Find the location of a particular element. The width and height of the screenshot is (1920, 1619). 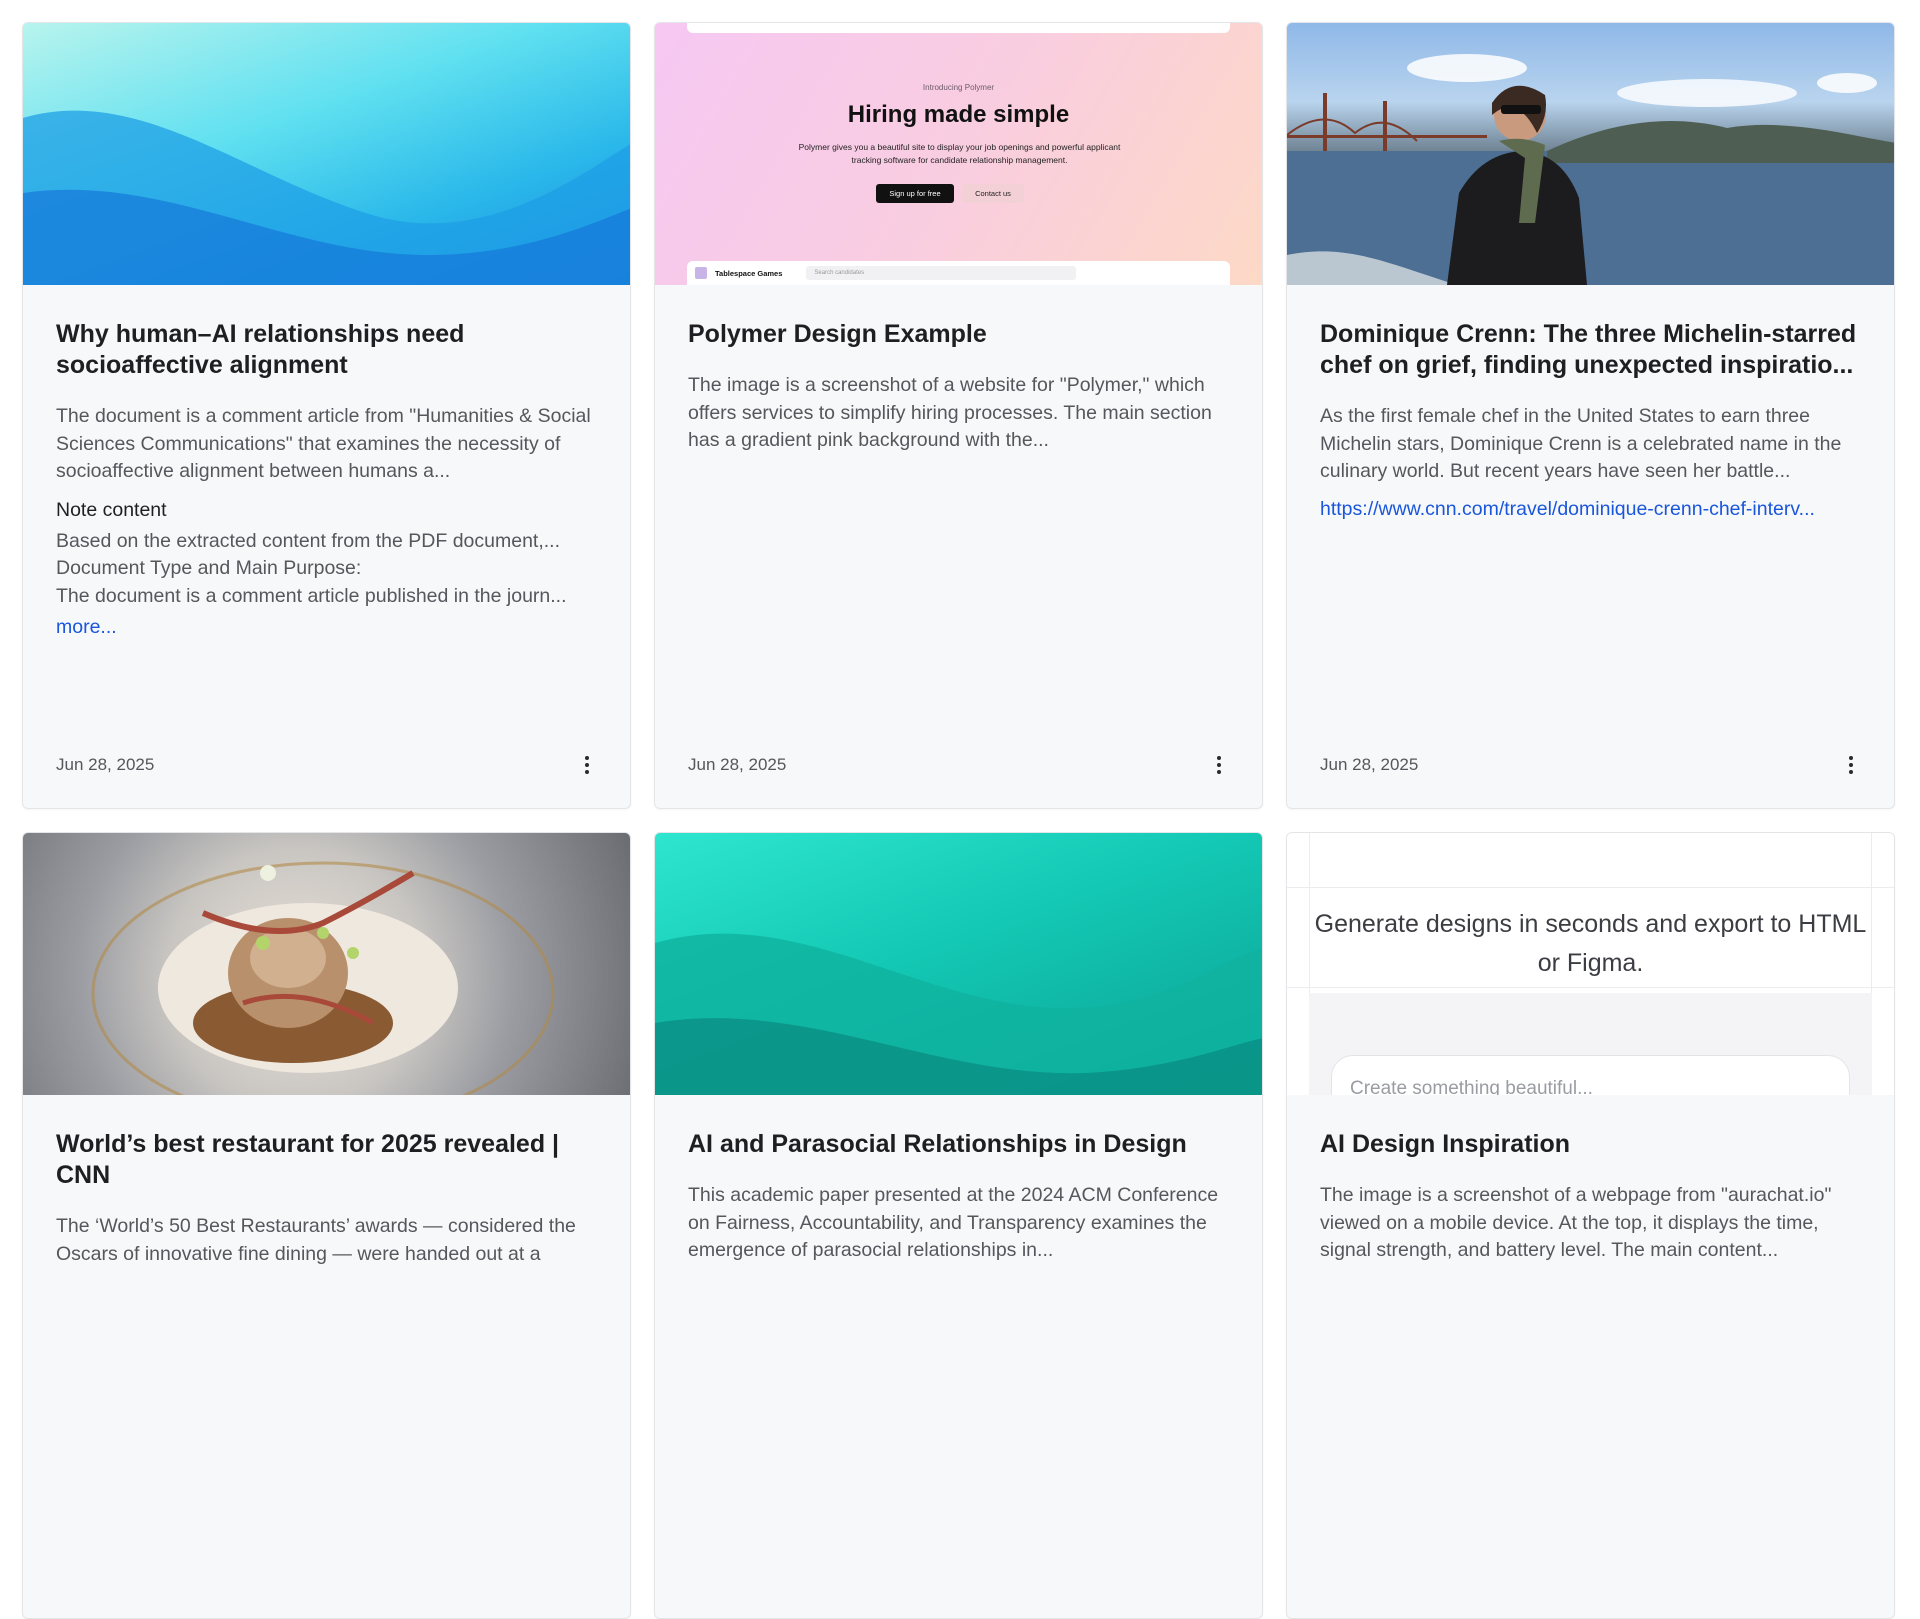

preview-app-logo is located at coordinates (701, 273).